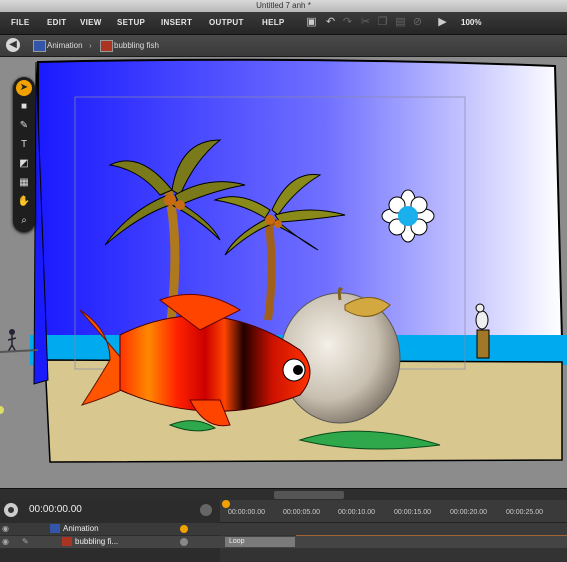 The image size is (567, 562). What do you see at coordinates (237, 541) in the screenshot?
I see `track-label: Loop` at bounding box center [237, 541].